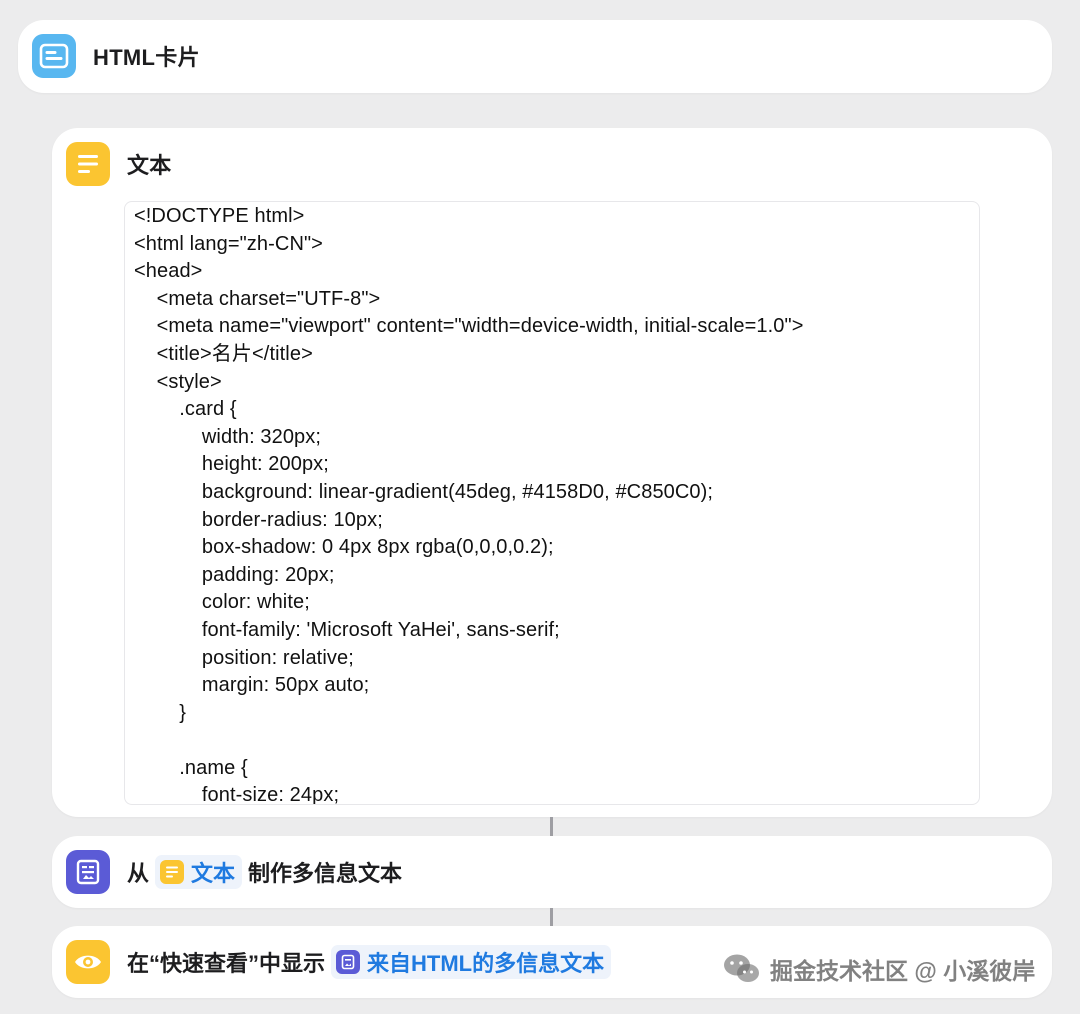 The width and height of the screenshot is (1080, 1014). What do you see at coordinates (237, 794) in the screenshot?
I see `code-line: font-size: 24px;` at bounding box center [237, 794].